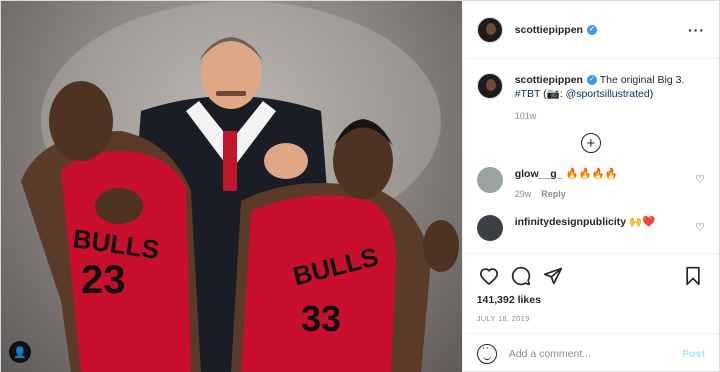 This screenshot has width=720, height=372. I want to click on post-header: scottiepippen ✓ ···, so click(590, 30).